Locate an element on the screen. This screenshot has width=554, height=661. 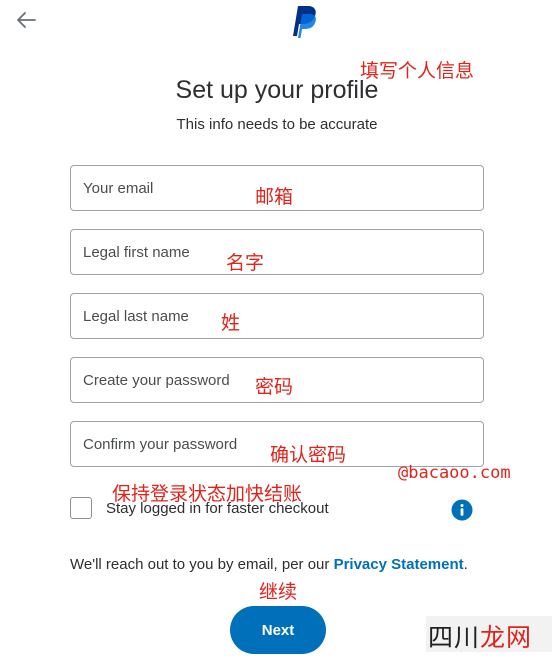
page-subtitle: This info needs to be accurate is located at coordinates (277, 124).